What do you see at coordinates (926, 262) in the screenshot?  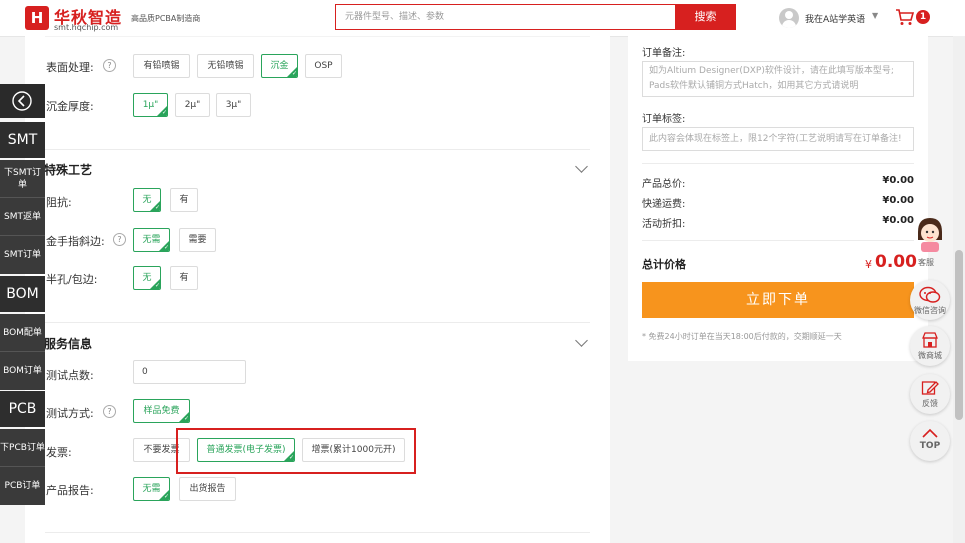 I see `customer-service-label: 客服` at bounding box center [926, 262].